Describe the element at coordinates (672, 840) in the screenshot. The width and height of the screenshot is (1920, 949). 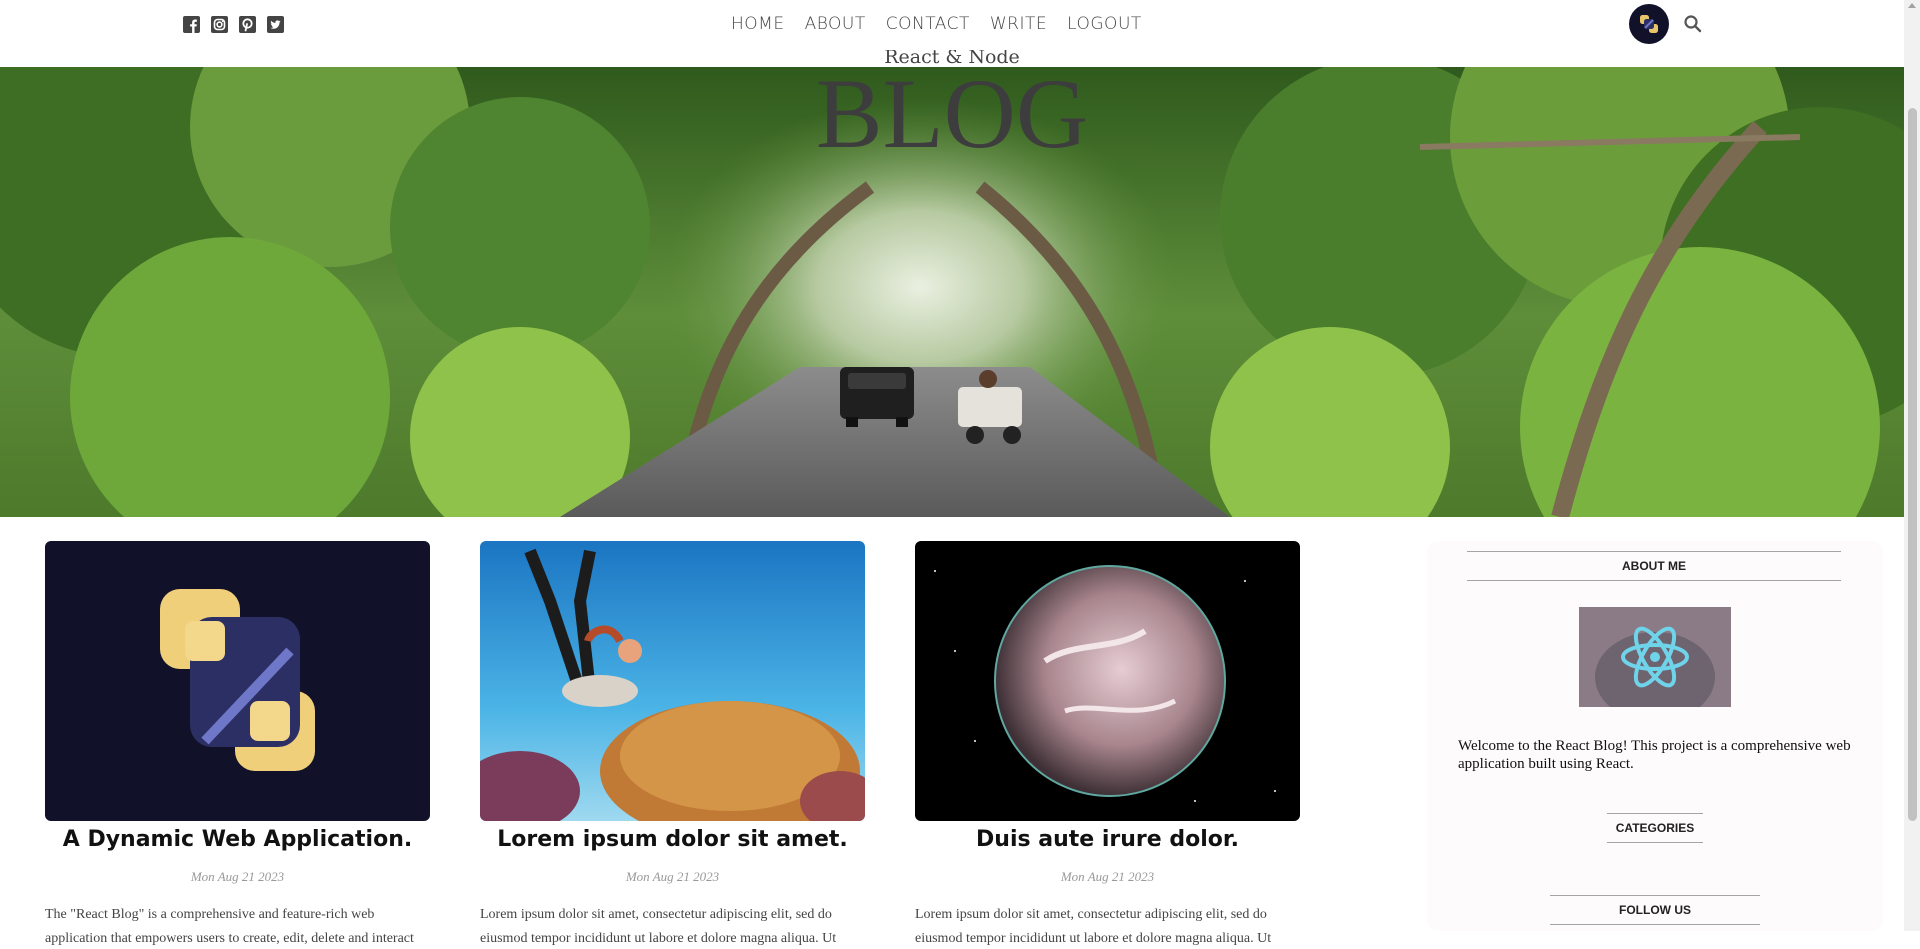
I see `post-title: Lorem ipsum dolor sit amet.` at that location.